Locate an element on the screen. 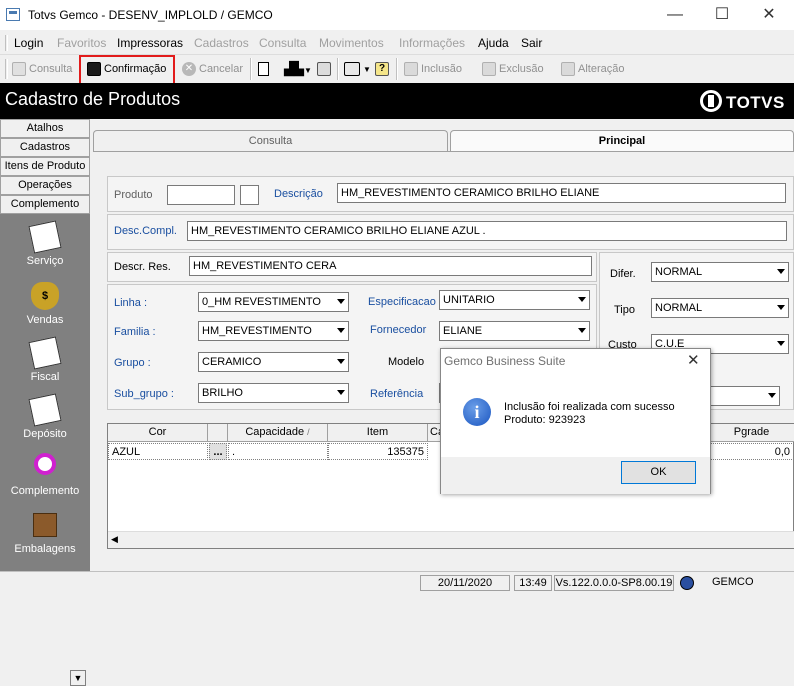  exclusao-button: Exclusão is located at coordinates (513, 69).